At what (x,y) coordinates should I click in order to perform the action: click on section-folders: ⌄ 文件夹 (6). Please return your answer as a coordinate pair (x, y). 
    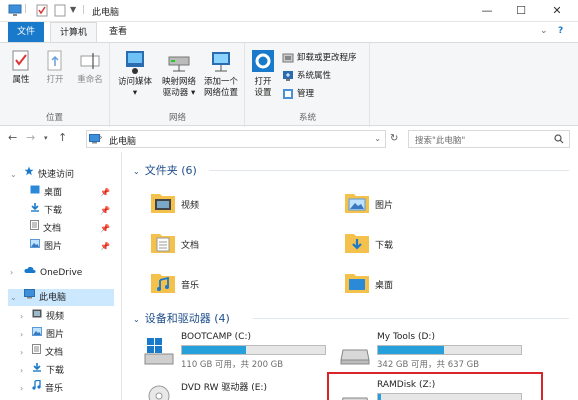
    Looking at the image, I should click on (165, 170).